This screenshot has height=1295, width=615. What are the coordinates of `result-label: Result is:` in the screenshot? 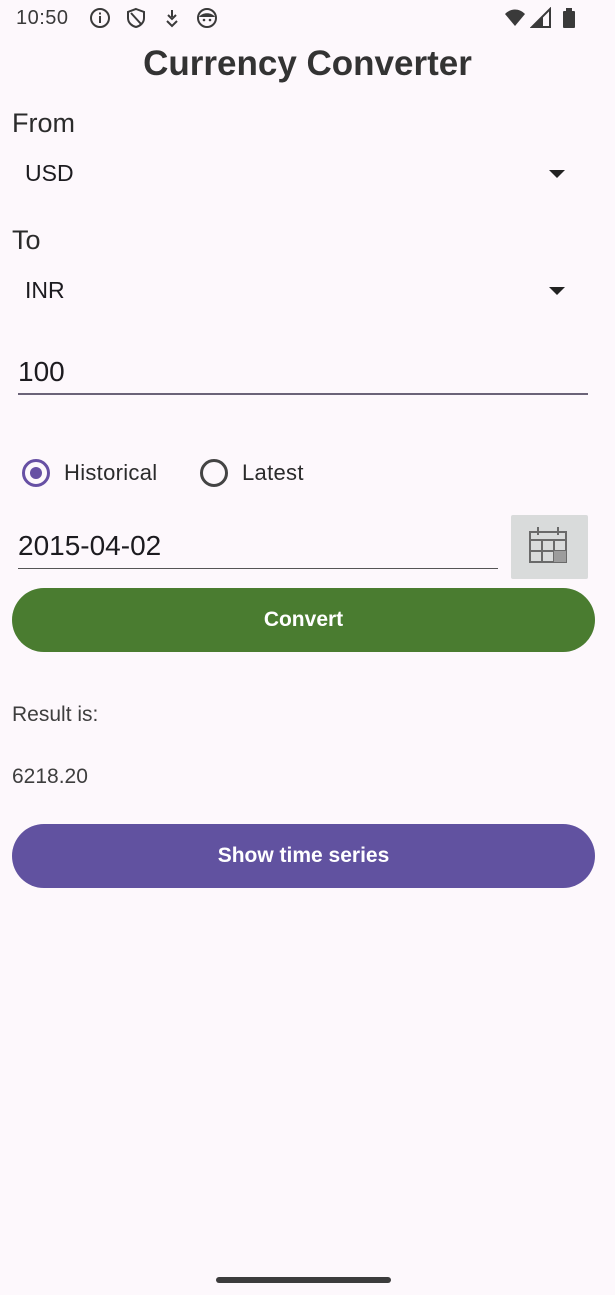 It's located at (55, 714).